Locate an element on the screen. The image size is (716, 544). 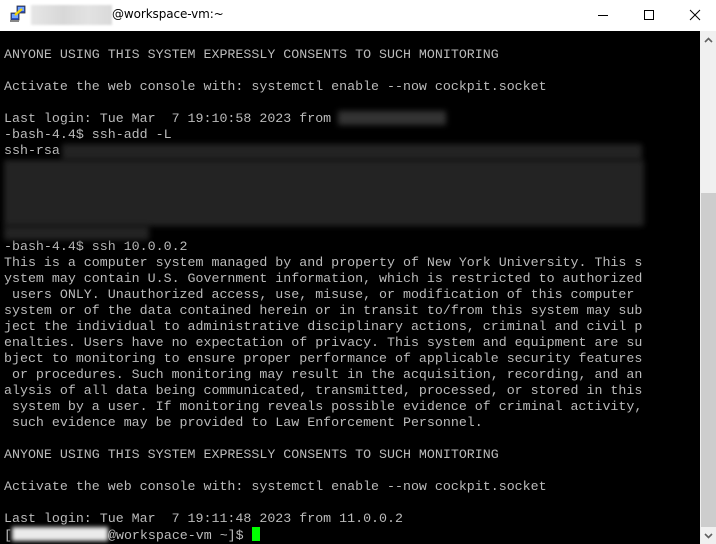
minimize-button is located at coordinates (603, 15).